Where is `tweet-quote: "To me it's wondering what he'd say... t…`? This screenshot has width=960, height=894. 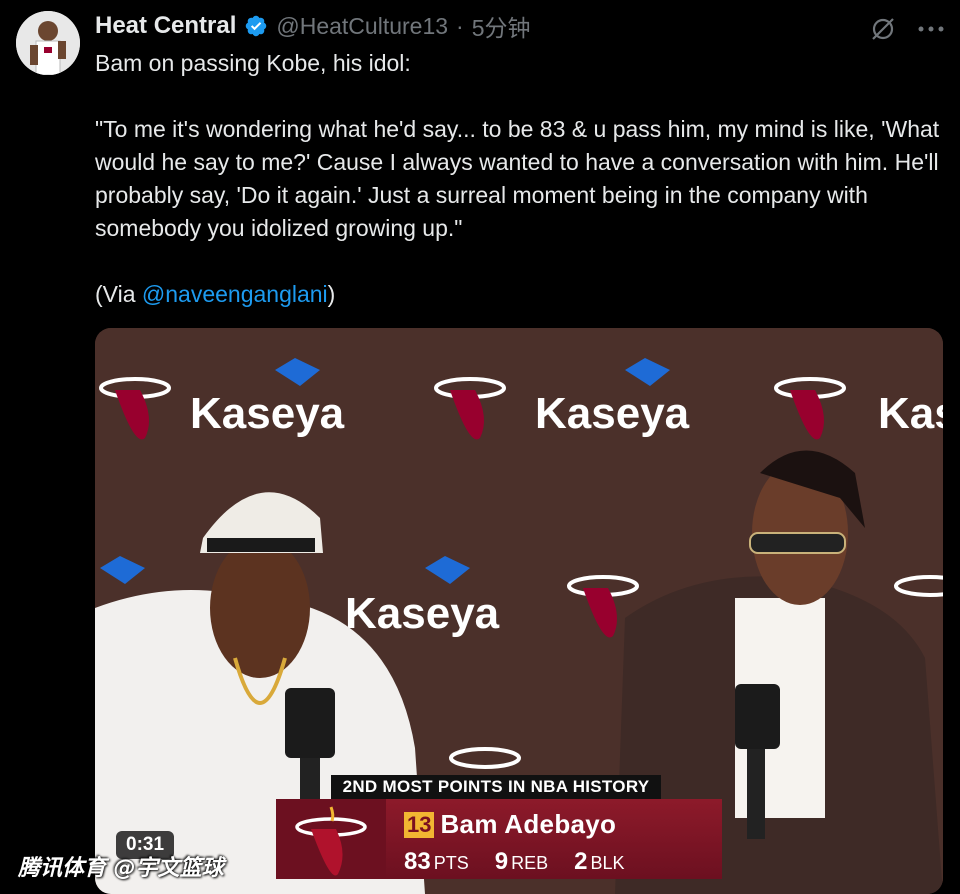
tweet-quote: "To me it's wondering what he'd say... t… is located at coordinates (520, 178).